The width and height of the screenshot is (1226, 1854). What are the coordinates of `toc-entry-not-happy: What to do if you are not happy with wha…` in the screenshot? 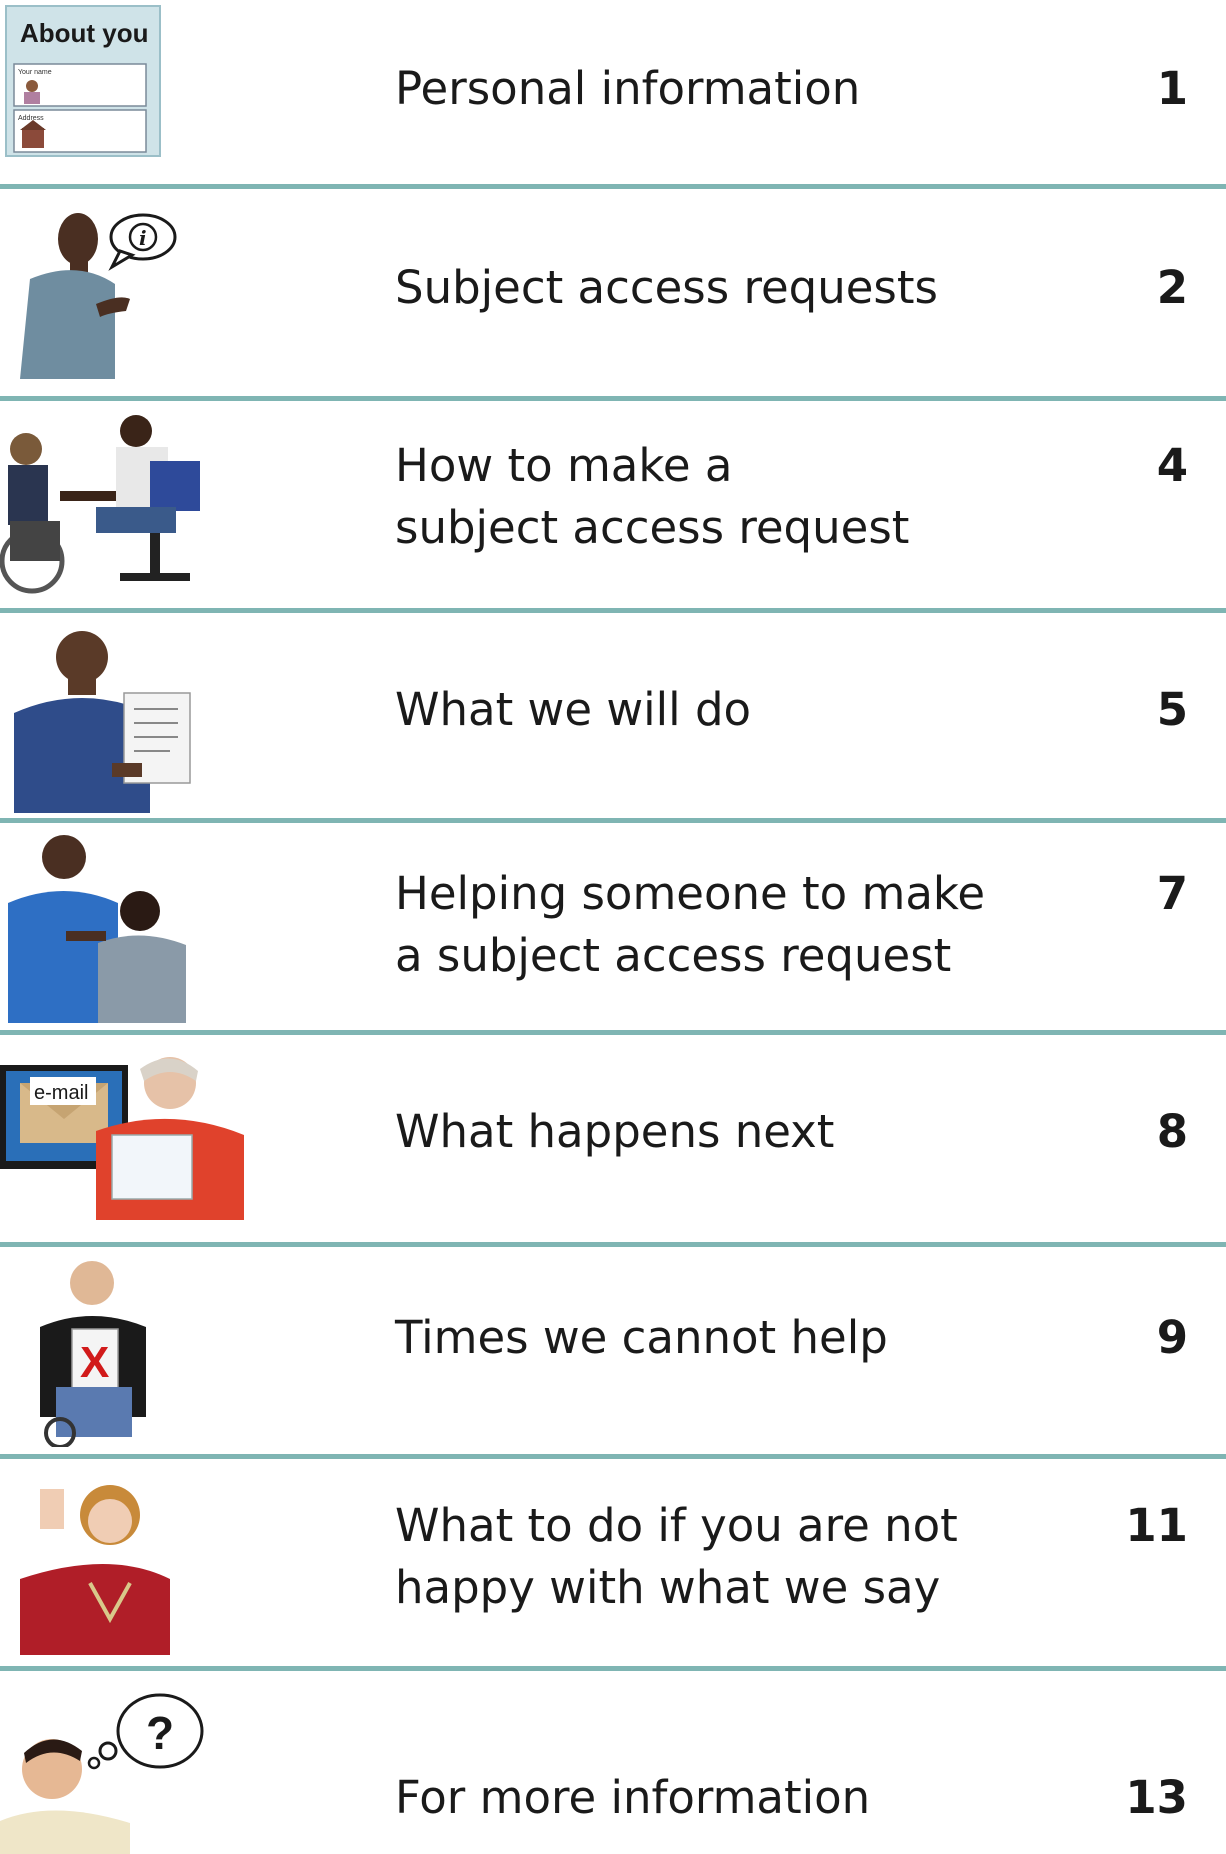 It's located at (613, 1563).